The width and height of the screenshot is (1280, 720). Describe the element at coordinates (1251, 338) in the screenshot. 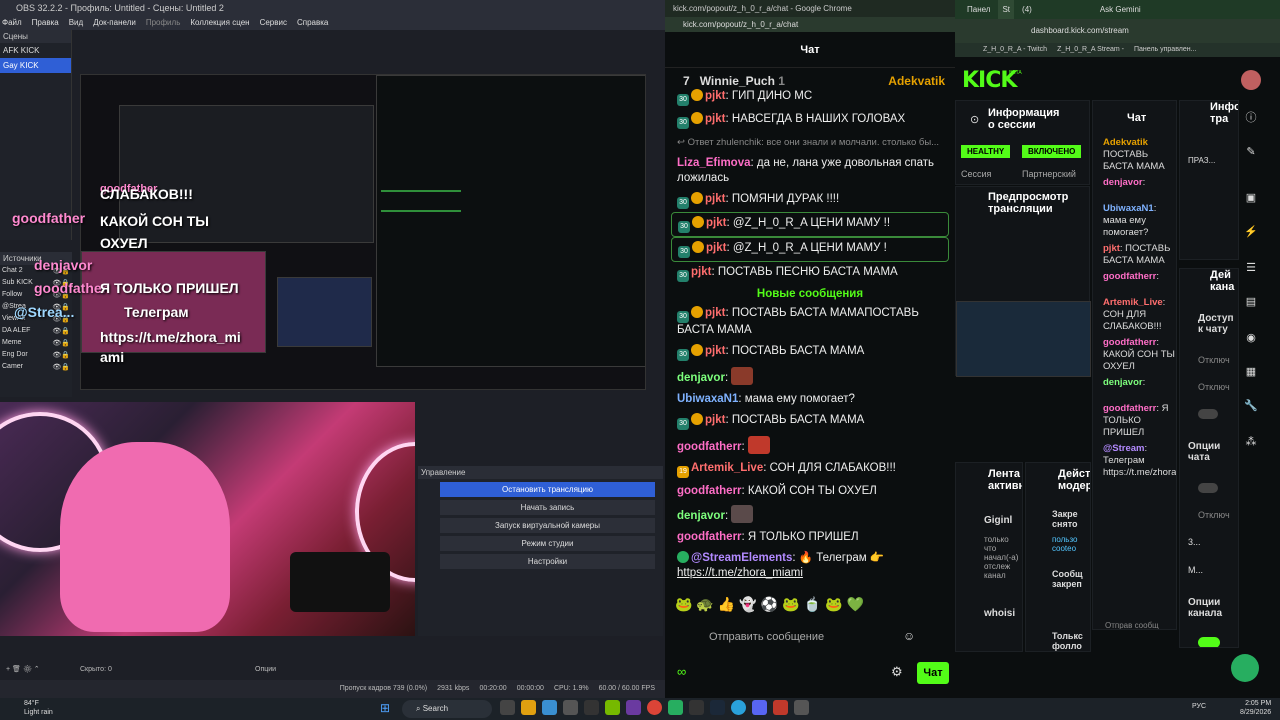

I see `record-icon: ◉` at that location.